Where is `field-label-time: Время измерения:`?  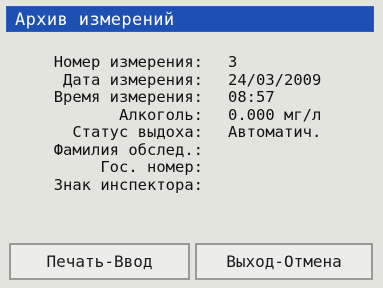 field-label-time: Время измерения: is located at coordinates (128, 97).